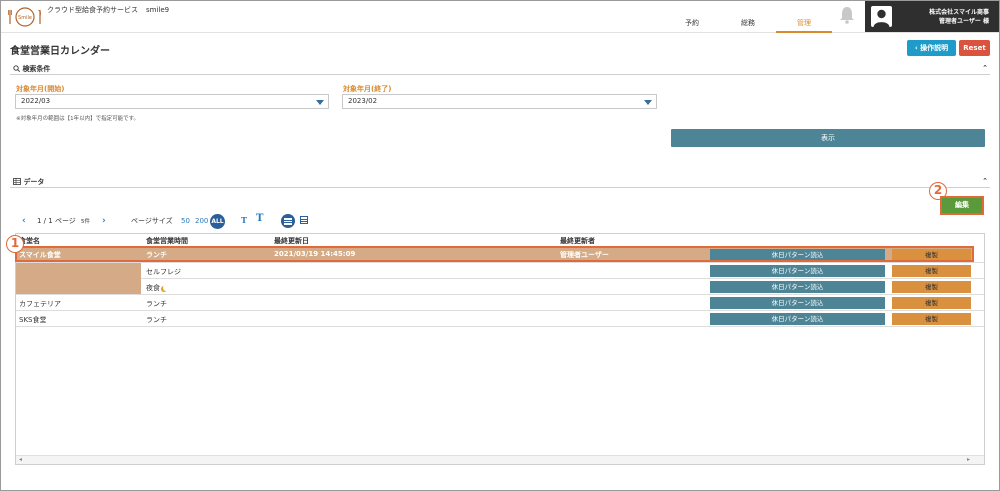 This screenshot has height=491, width=1000. What do you see at coordinates (167, 241) in the screenshot?
I see `column-header-hours: 食堂営業時間` at bounding box center [167, 241].